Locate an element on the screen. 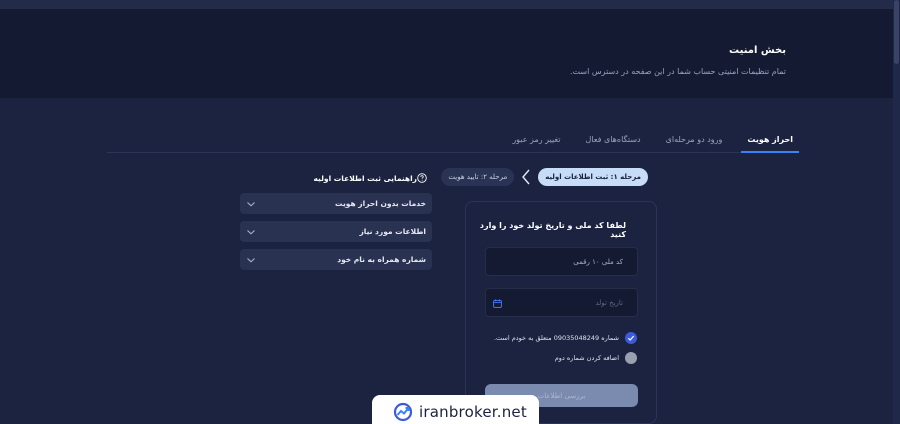 The width and height of the screenshot is (900, 424). second-number-checkbox is located at coordinates (631, 358).